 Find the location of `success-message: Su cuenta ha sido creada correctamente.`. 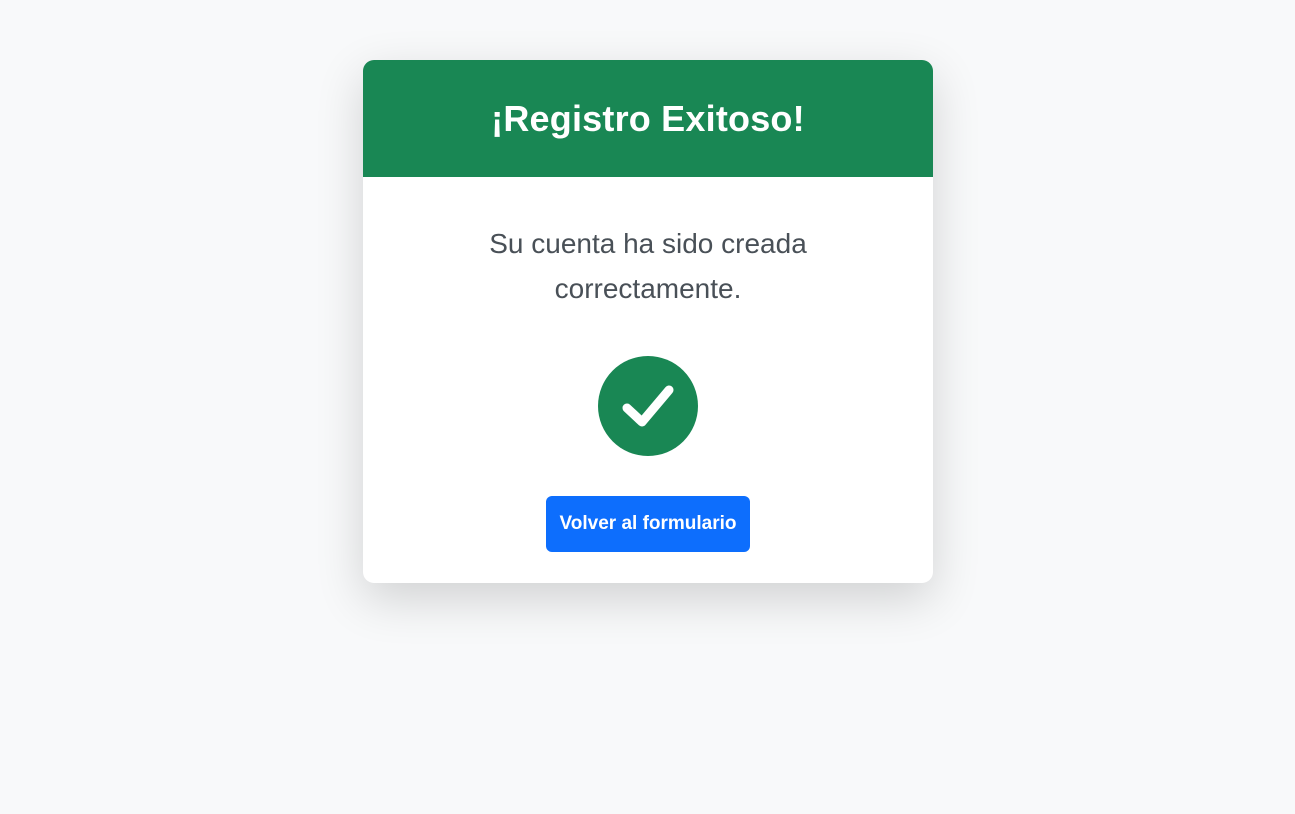

success-message: Su cuenta ha sido creada correctamente. is located at coordinates (648, 266).